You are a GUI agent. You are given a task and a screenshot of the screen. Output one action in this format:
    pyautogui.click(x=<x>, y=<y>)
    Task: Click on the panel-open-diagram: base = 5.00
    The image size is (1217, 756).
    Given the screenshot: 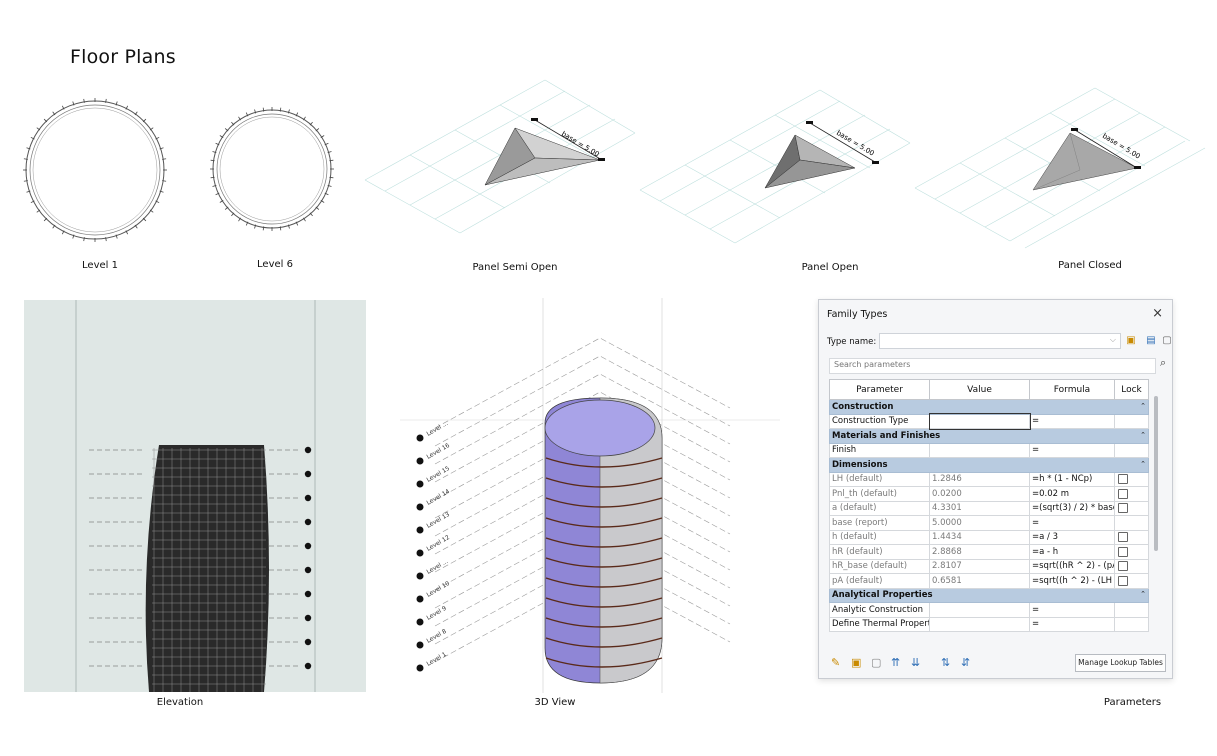 What is the action you would take?
    pyautogui.click(x=775, y=166)
    